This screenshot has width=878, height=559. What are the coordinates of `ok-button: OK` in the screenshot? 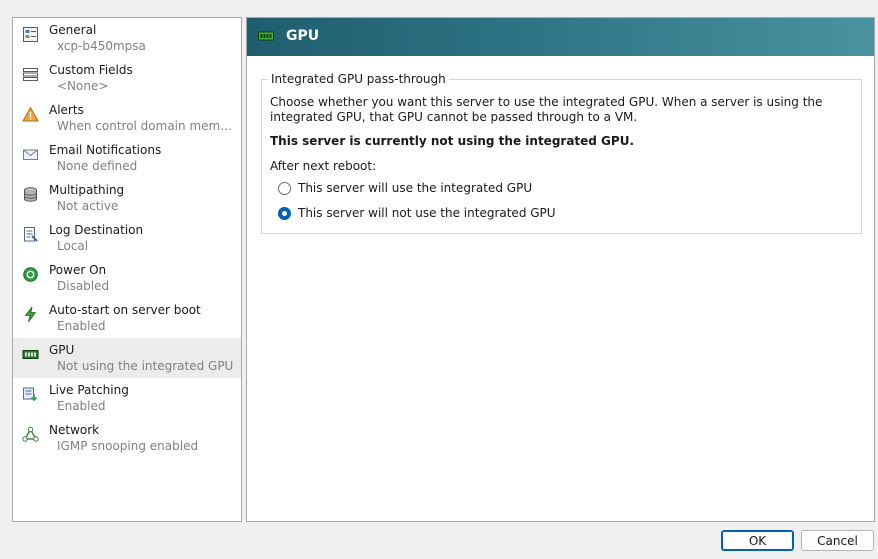 It's located at (757, 540).